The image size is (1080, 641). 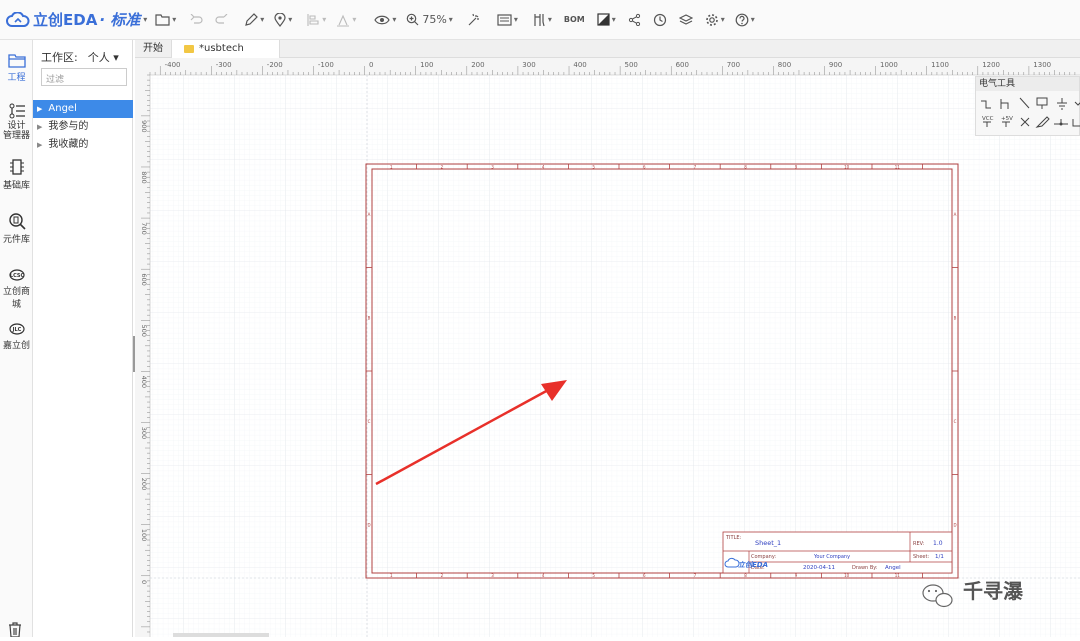 What do you see at coordinates (346, 20) in the screenshot?
I see `distribute-menu-button: ▾` at bounding box center [346, 20].